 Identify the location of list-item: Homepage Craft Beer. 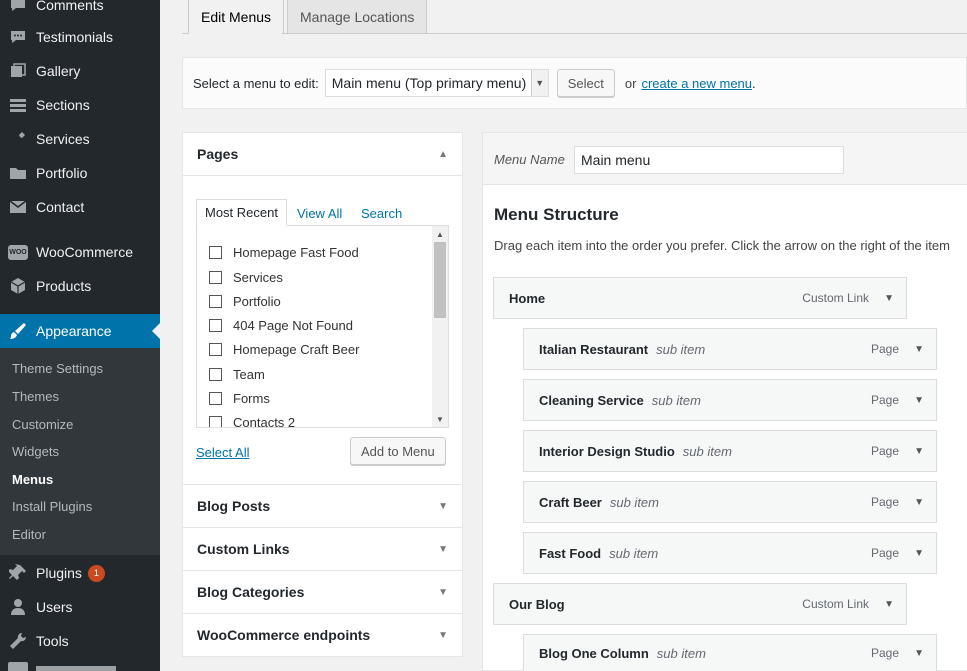
(284, 349).